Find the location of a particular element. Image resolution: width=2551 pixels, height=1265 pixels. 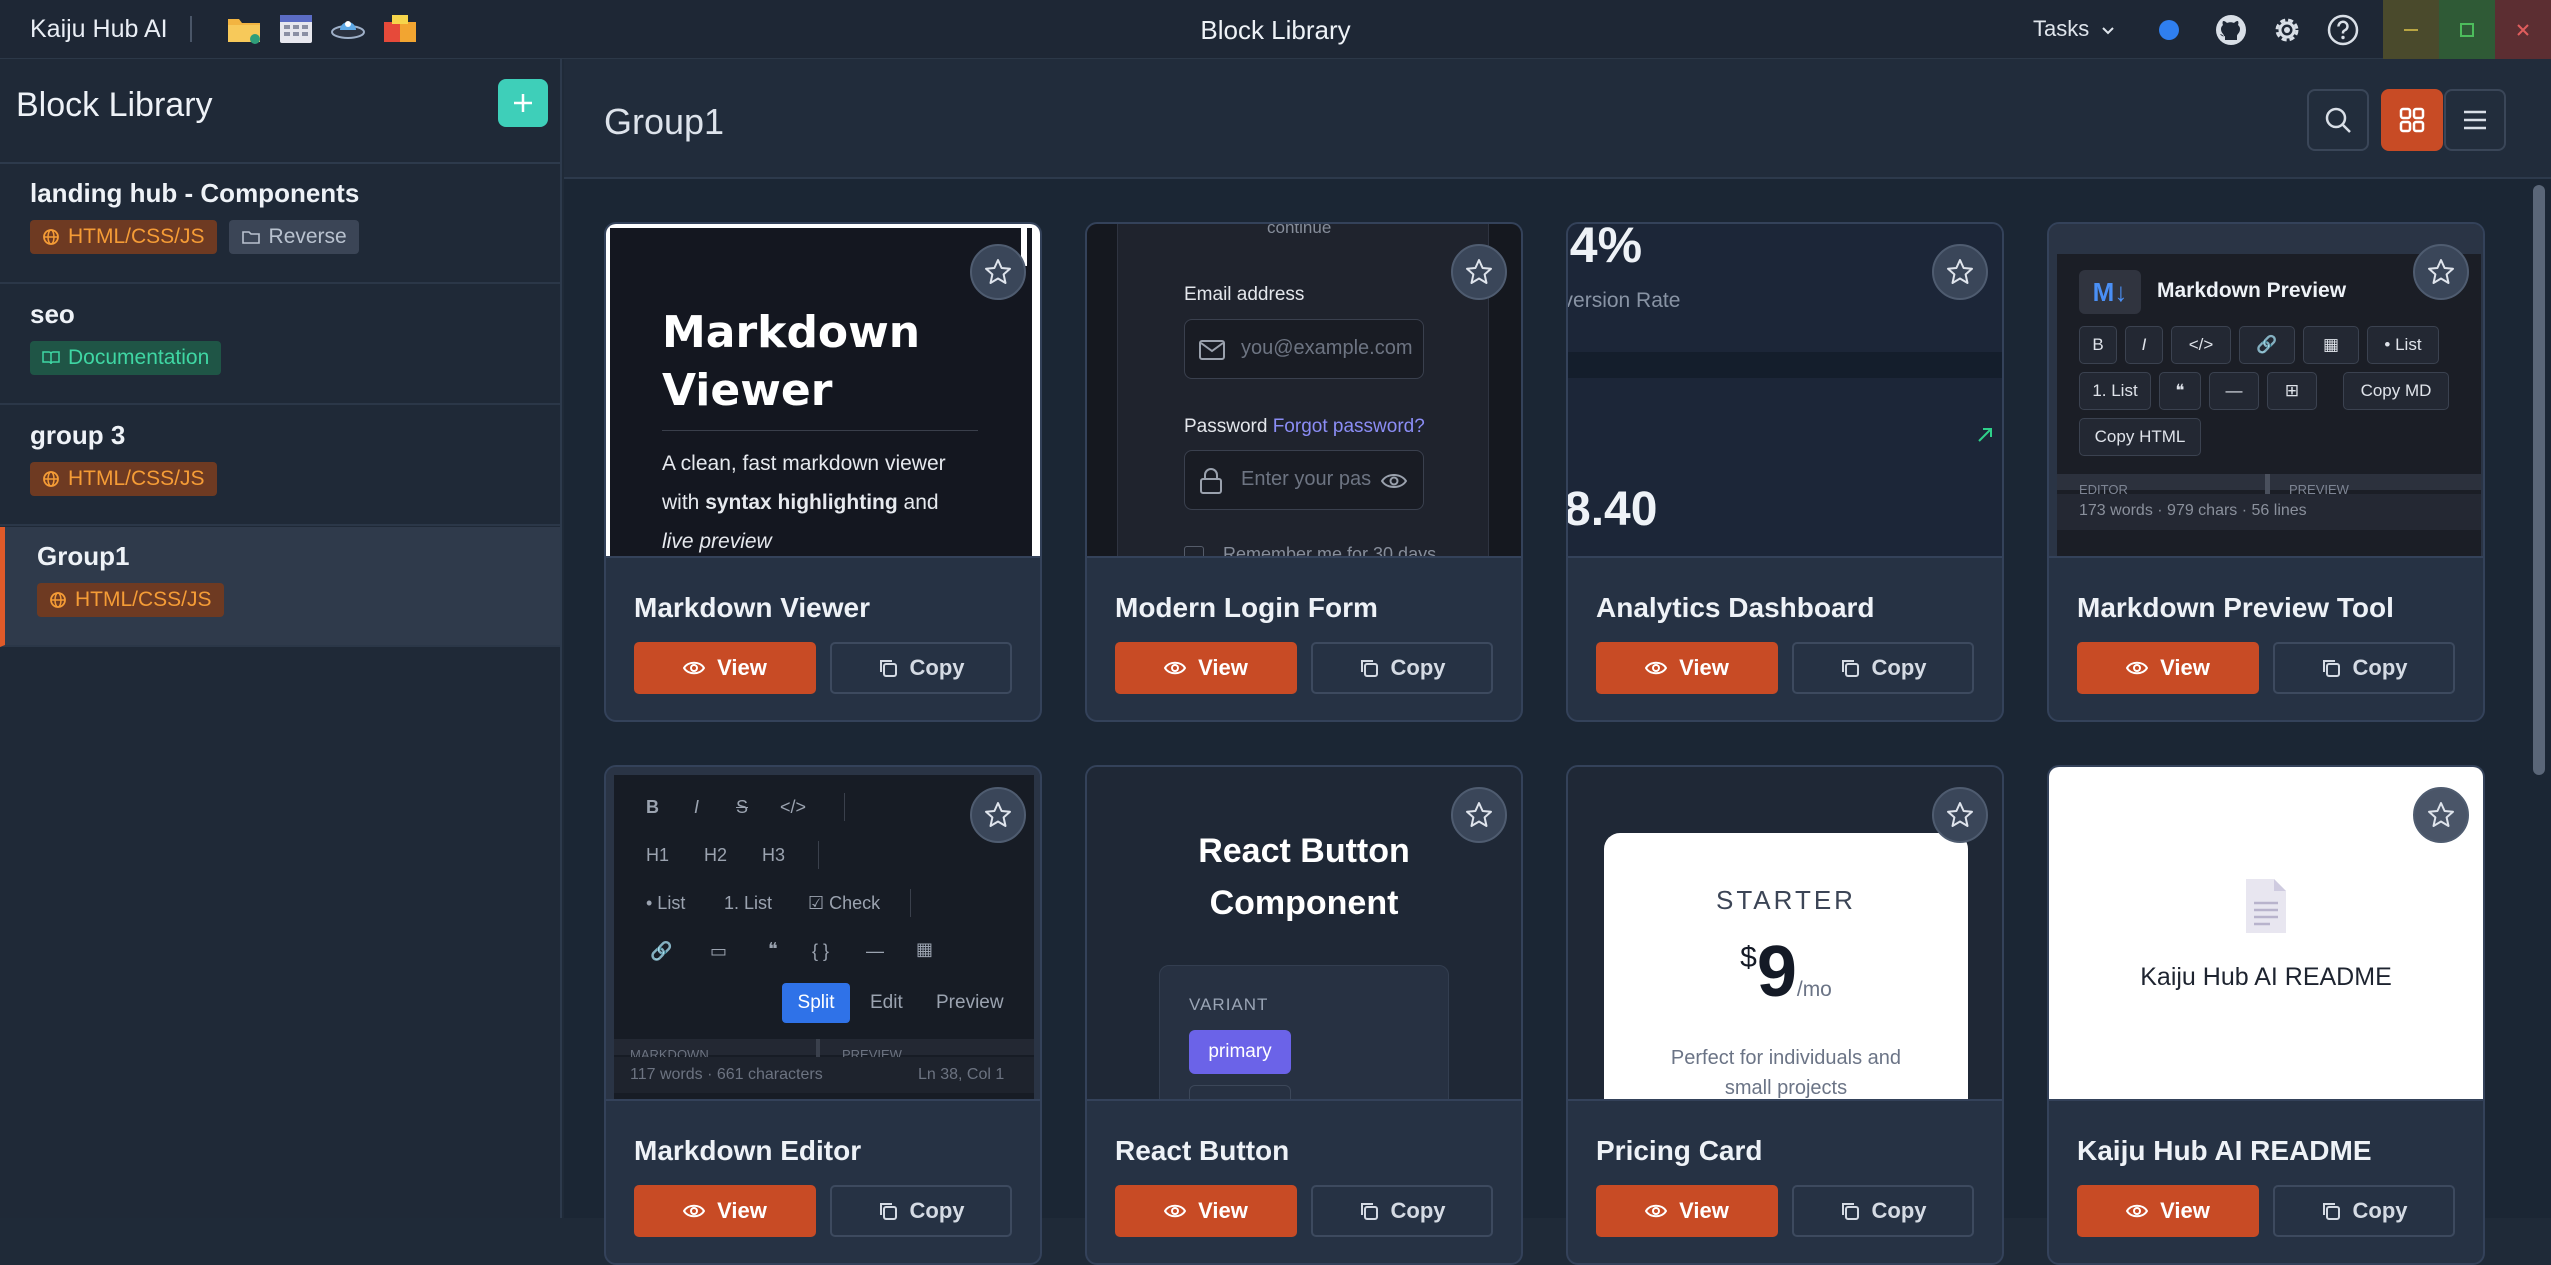

document-icon is located at coordinates (2266, 906).